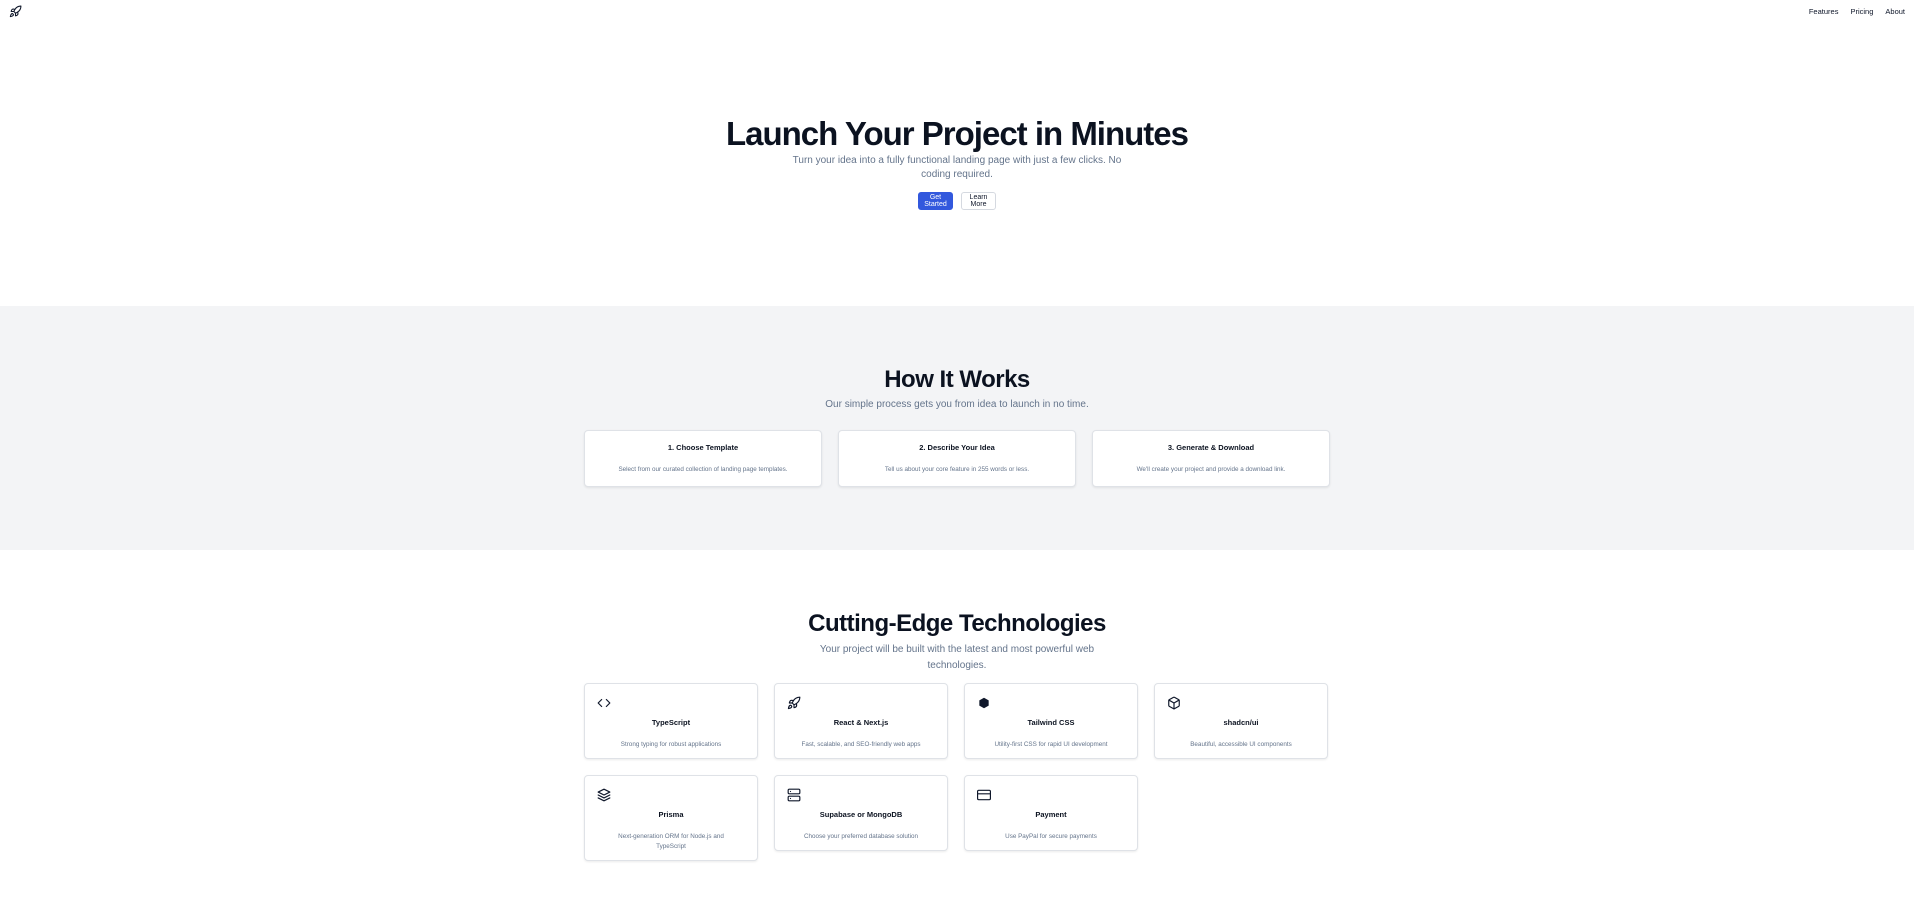  Describe the element at coordinates (861, 836) in the screenshot. I see `tech-description: Choose your preferred database solution` at that location.